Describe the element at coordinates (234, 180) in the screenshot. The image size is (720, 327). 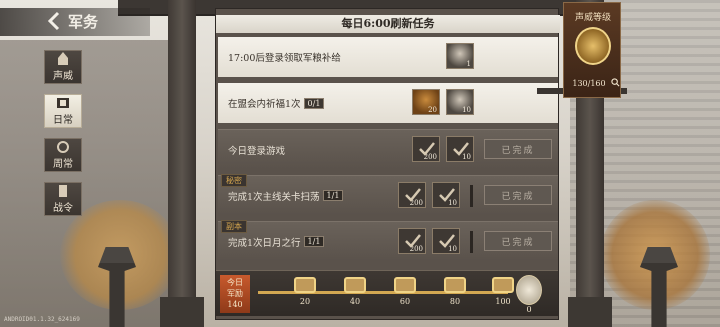
I see `task-tag: 秘密` at that location.